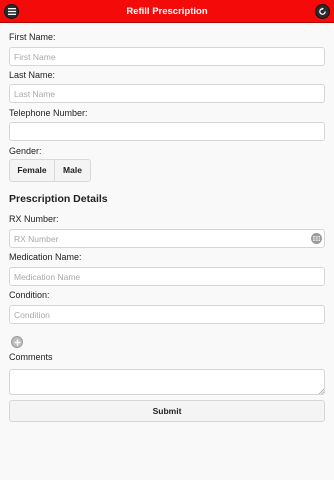 Image resolution: width=334 pixels, height=480 pixels. Describe the element at coordinates (31, 357) in the screenshot. I see `comments-label: Comments` at that location.